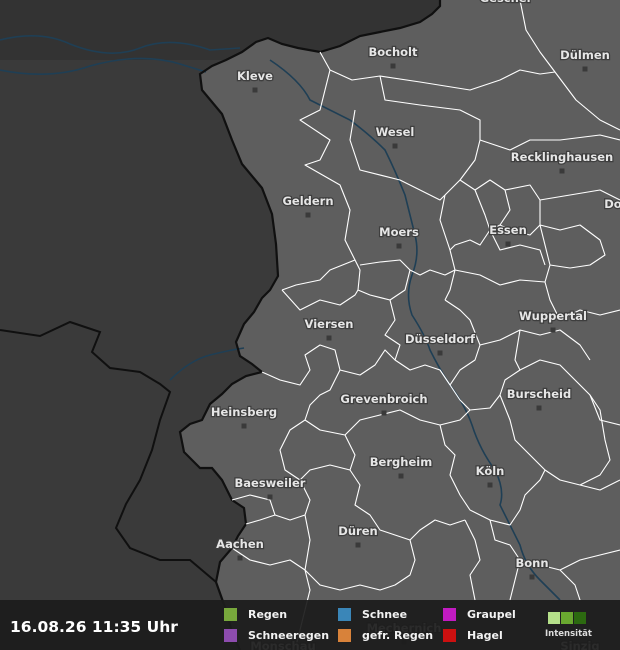 Image resolution: width=620 pixels, height=650 pixels. I want to click on city-label: Kleve, so click(255, 76).